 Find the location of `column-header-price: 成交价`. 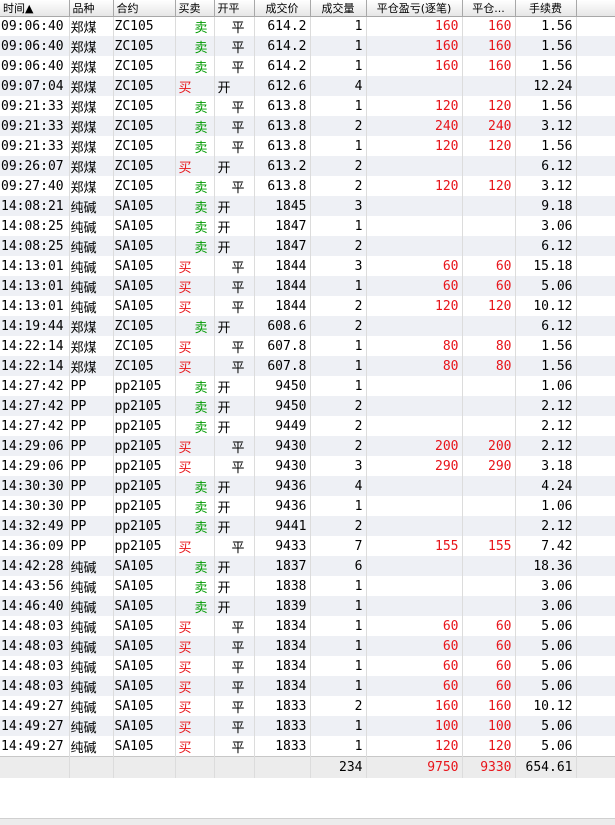

column-header-price: 成交价 is located at coordinates (282, 8).